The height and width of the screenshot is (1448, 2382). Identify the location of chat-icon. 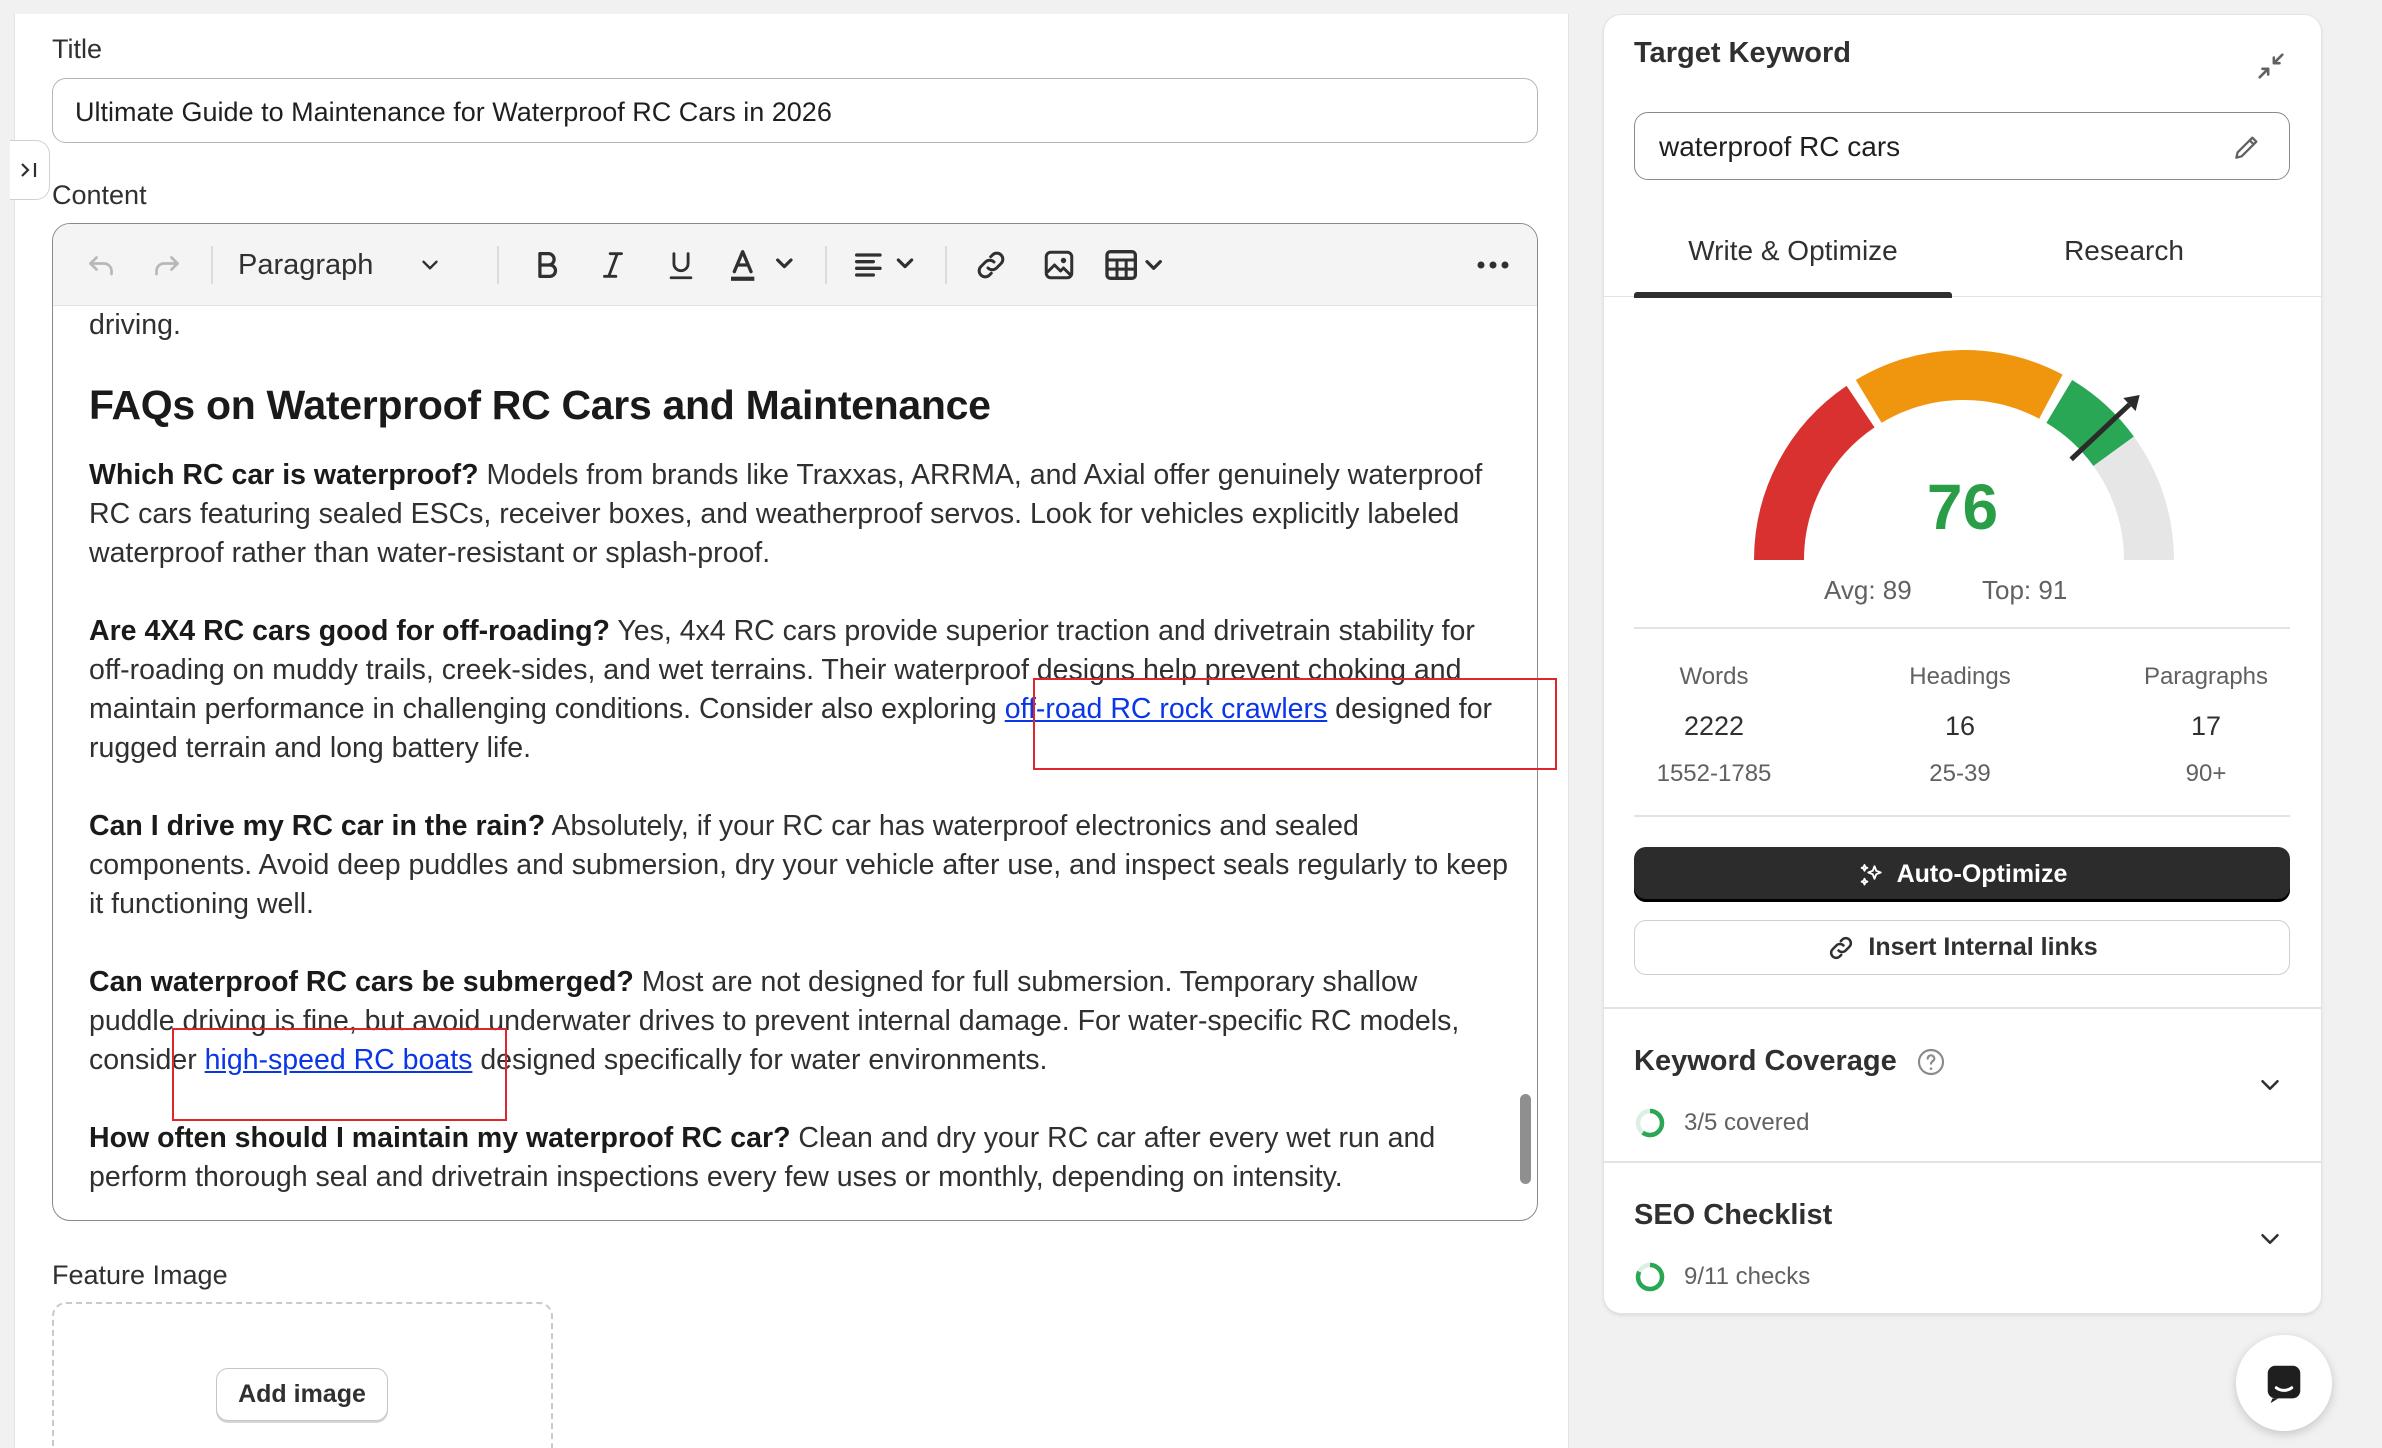
(2284, 1384).